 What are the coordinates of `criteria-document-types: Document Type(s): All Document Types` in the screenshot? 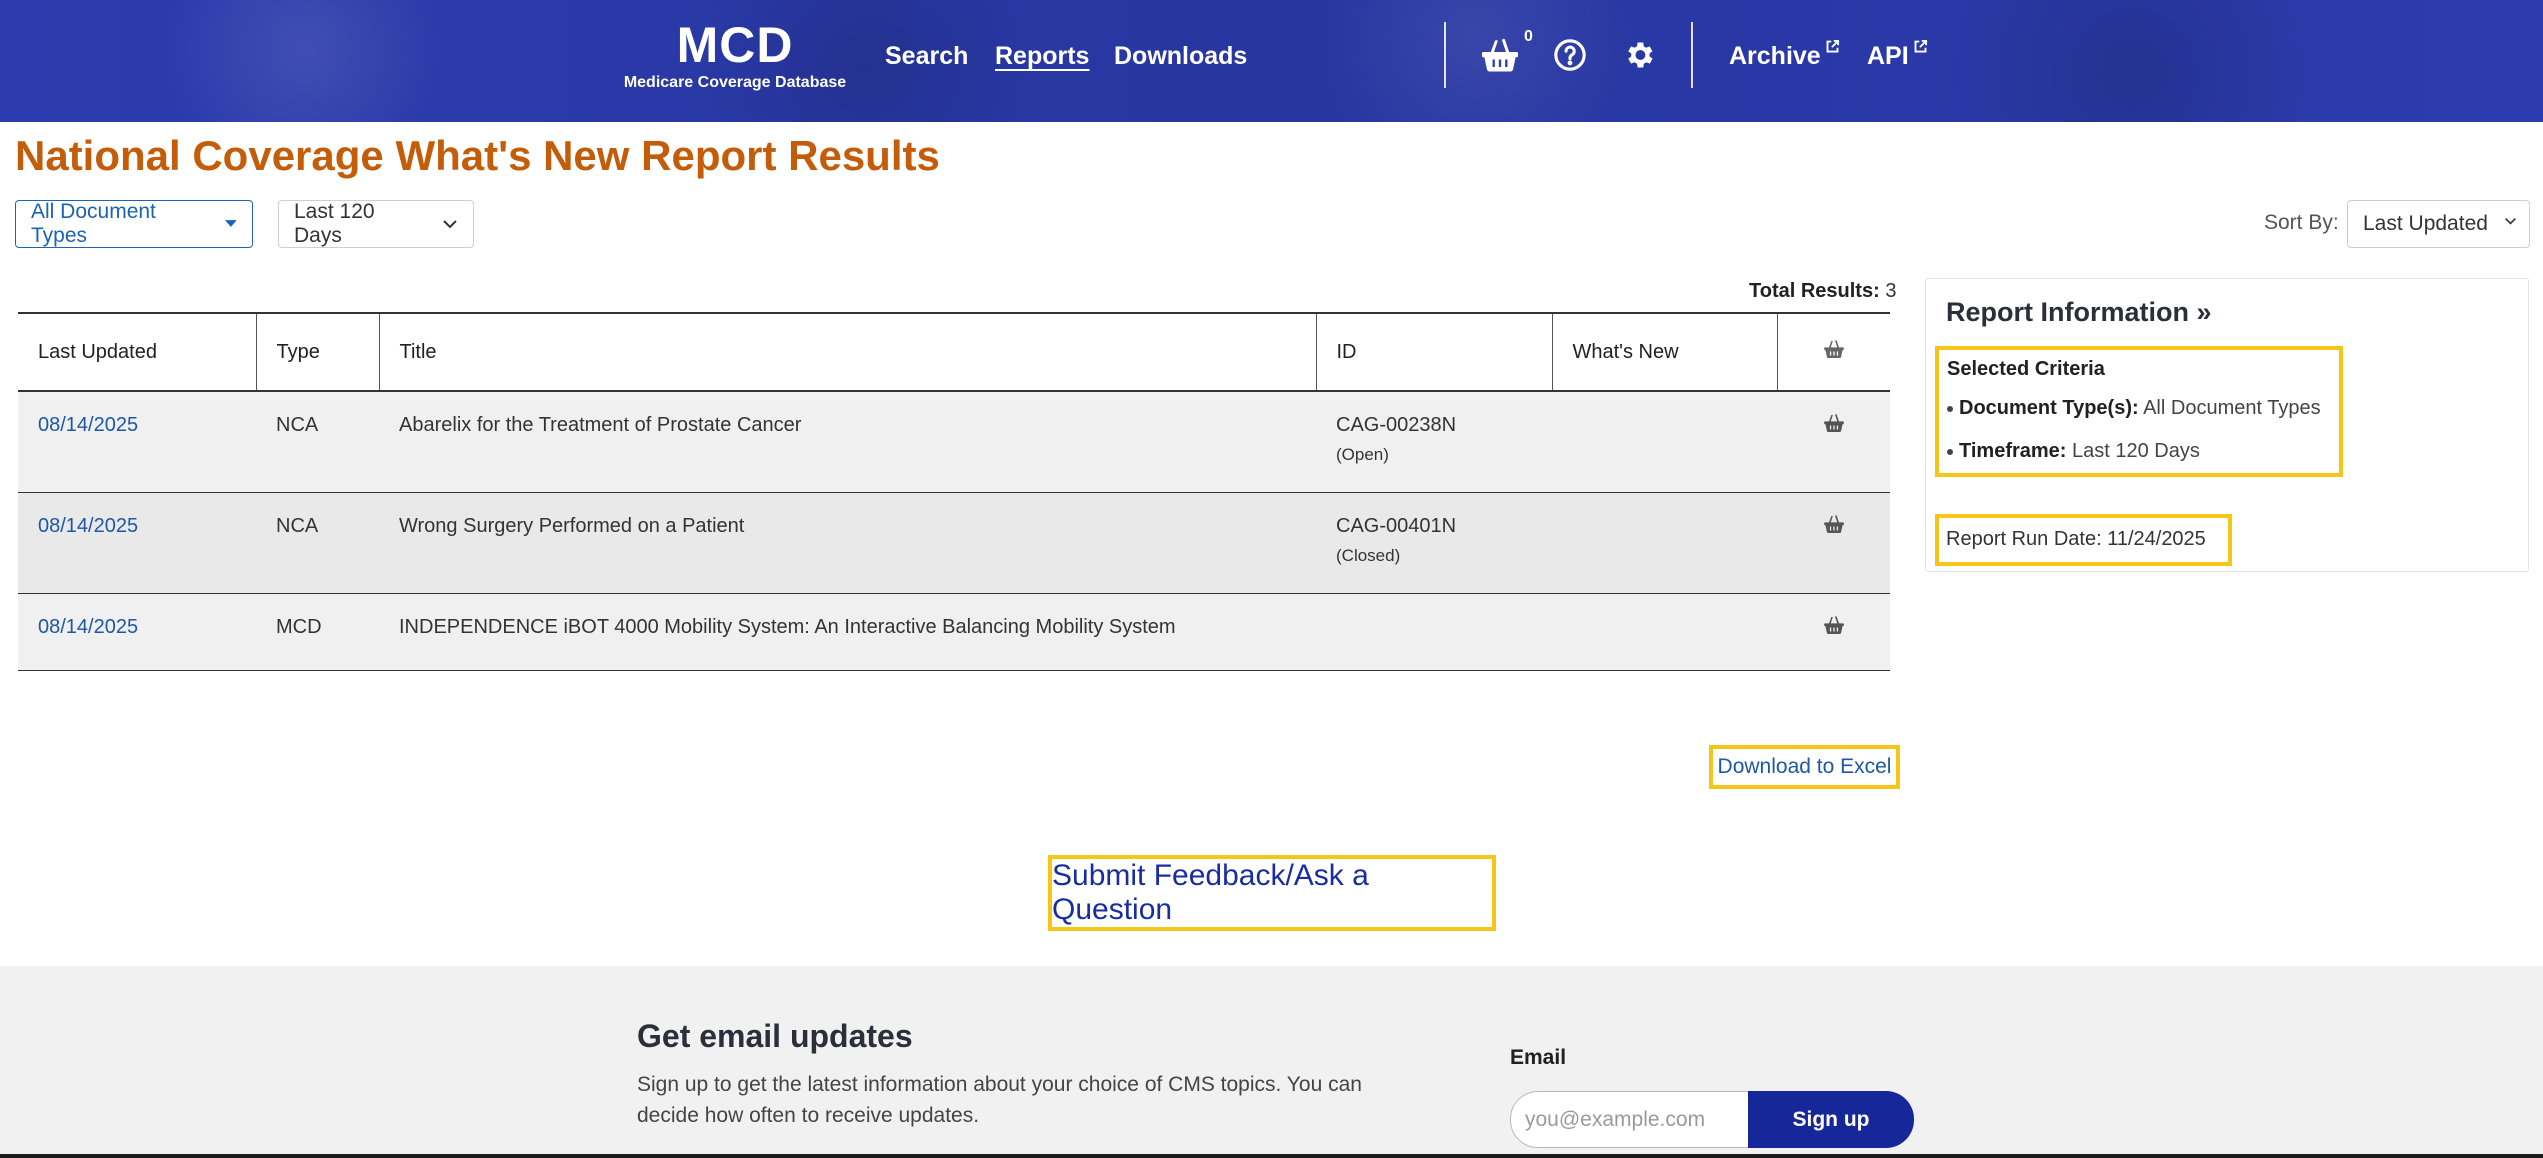 It's located at (2139, 408).